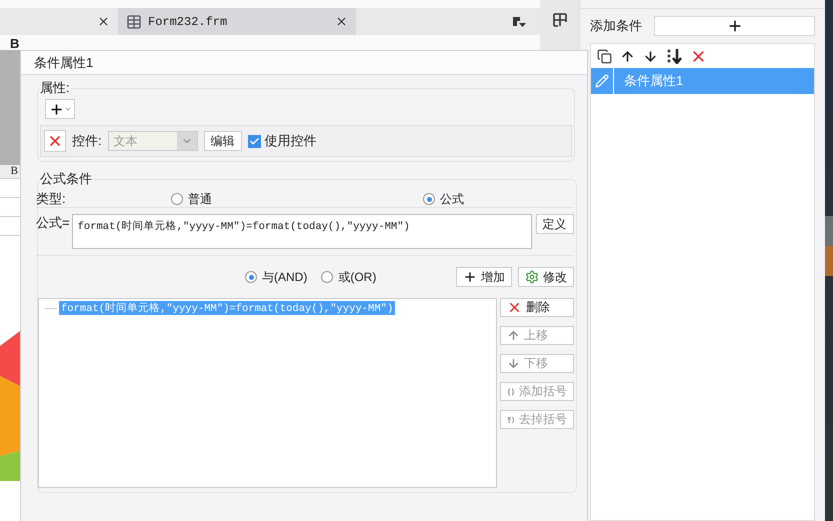  Describe the element at coordinates (66, 179) in the screenshot. I see `group-label: 公式条件` at that location.